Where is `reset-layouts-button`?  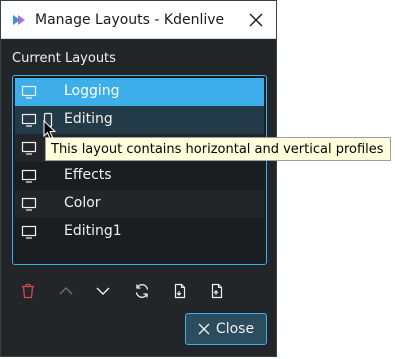 reset-layouts-button is located at coordinates (142, 291).